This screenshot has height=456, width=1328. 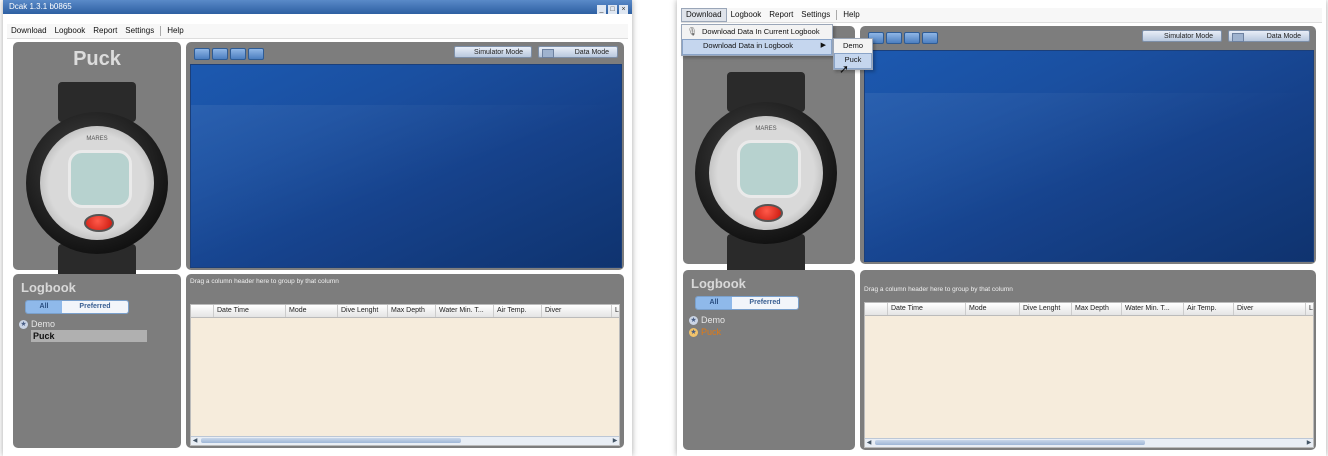 What do you see at coordinates (766, 129) in the screenshot?
I see `watch-brand: MARES` at bounding box center [766, 129].